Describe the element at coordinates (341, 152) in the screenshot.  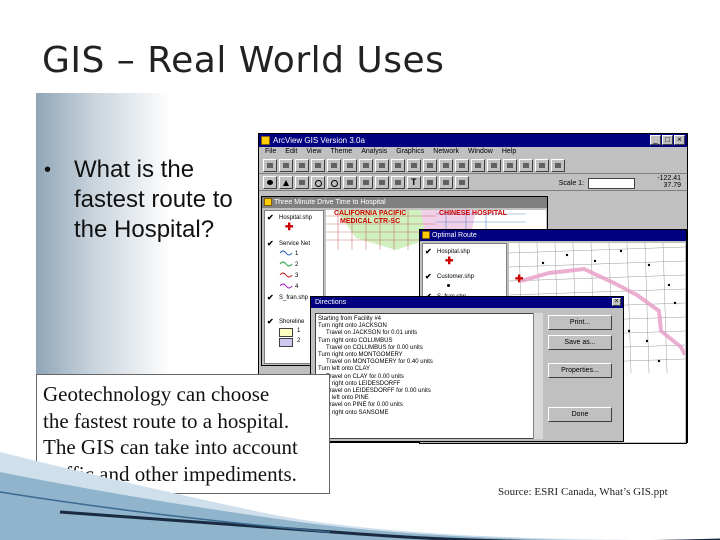
I see `menu-theme: Theme` at that location.